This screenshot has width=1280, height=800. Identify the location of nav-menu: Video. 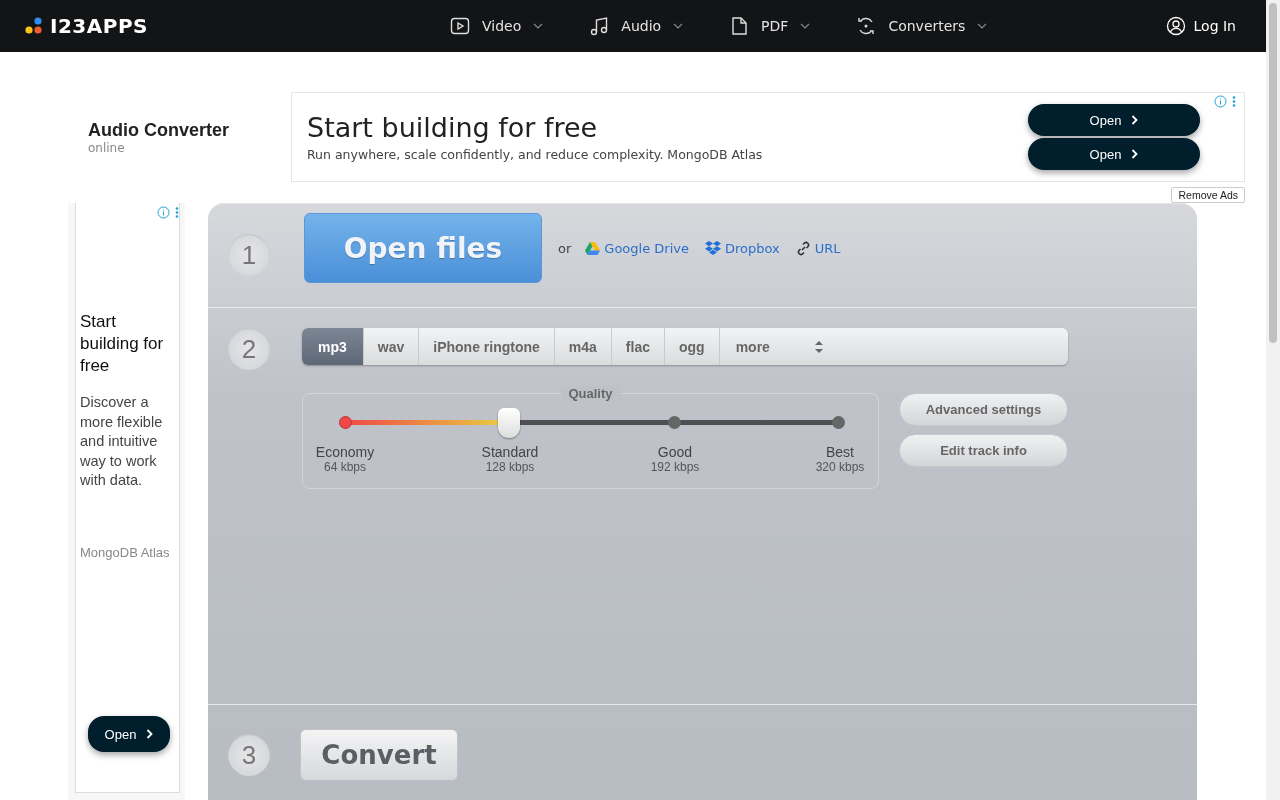
(497, 26).